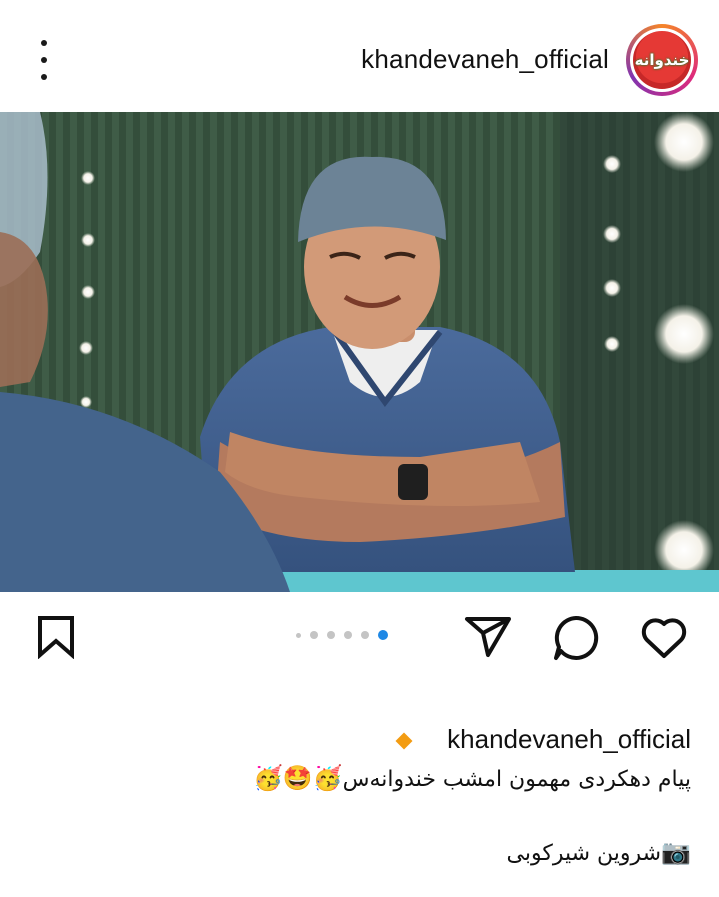 This screenshot has height=897, width=719. Describe the element at coordinates (576, 640) in the screenshot. I see `comment-icon` at that location.